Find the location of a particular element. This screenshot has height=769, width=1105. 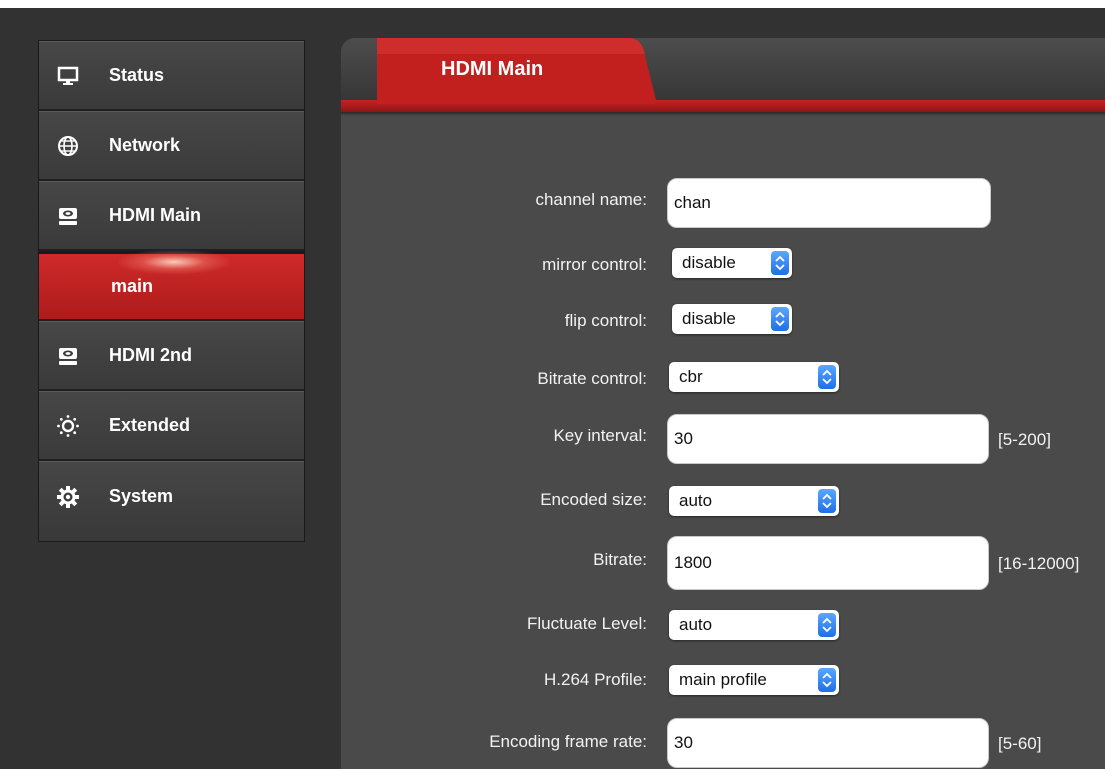

form-row-bitrate: Bitrate: 1800 [16-12000] is located at coordinates (723, 563).